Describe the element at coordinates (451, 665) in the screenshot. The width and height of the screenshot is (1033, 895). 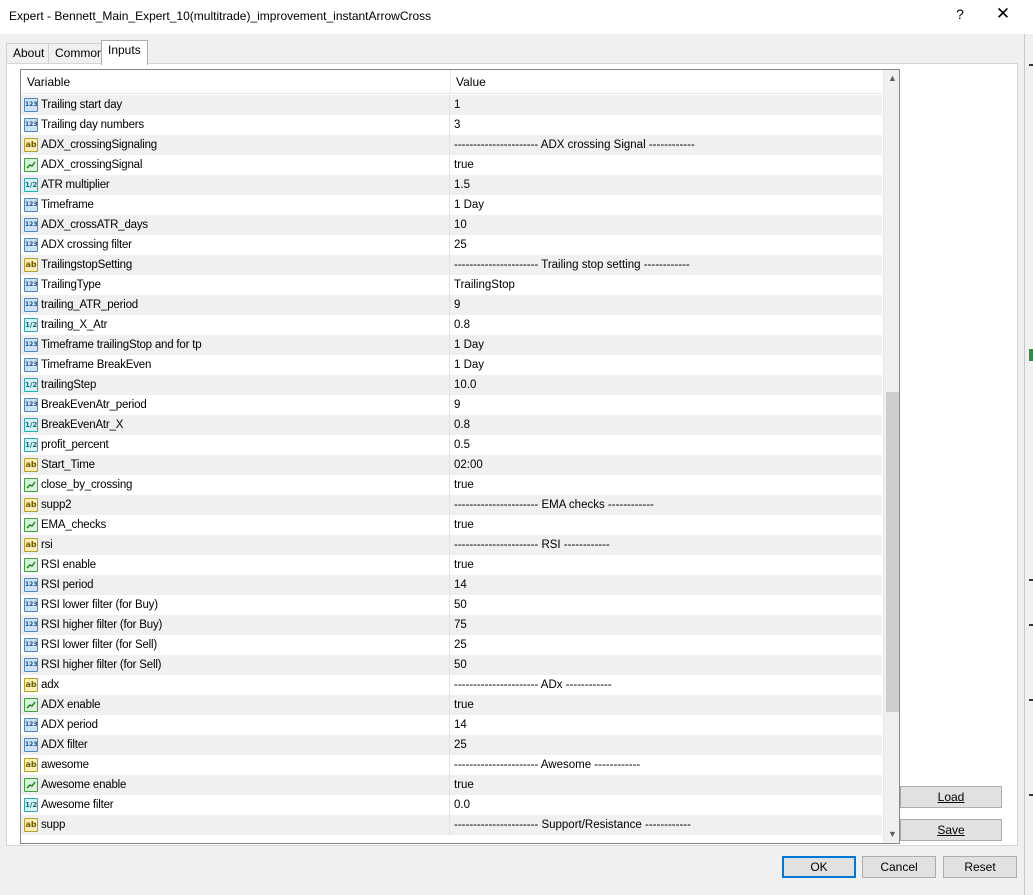
I see `input-row: 123 RSI higher filter (for Sell) 50` at that location.